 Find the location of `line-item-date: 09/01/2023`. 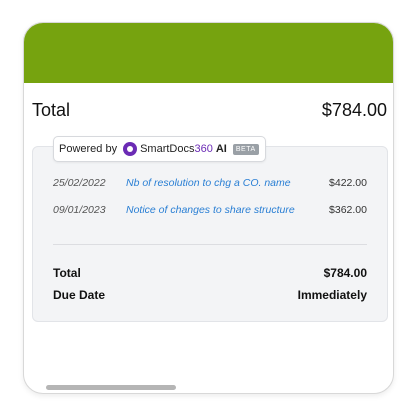

line-item-date: 09/01/2023 is located at coordinates (79, 210).